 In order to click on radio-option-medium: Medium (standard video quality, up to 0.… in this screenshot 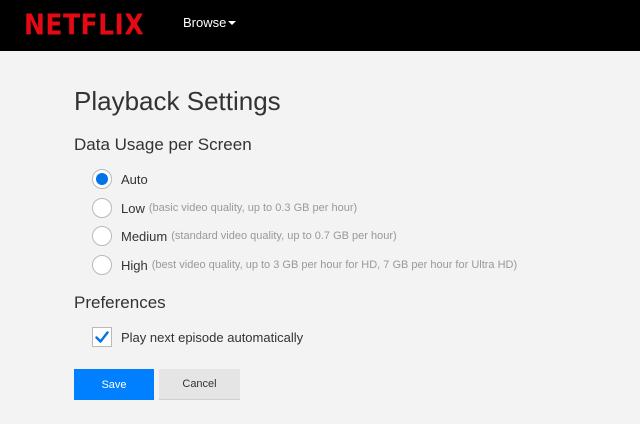, I will do `click(244, 236)`.